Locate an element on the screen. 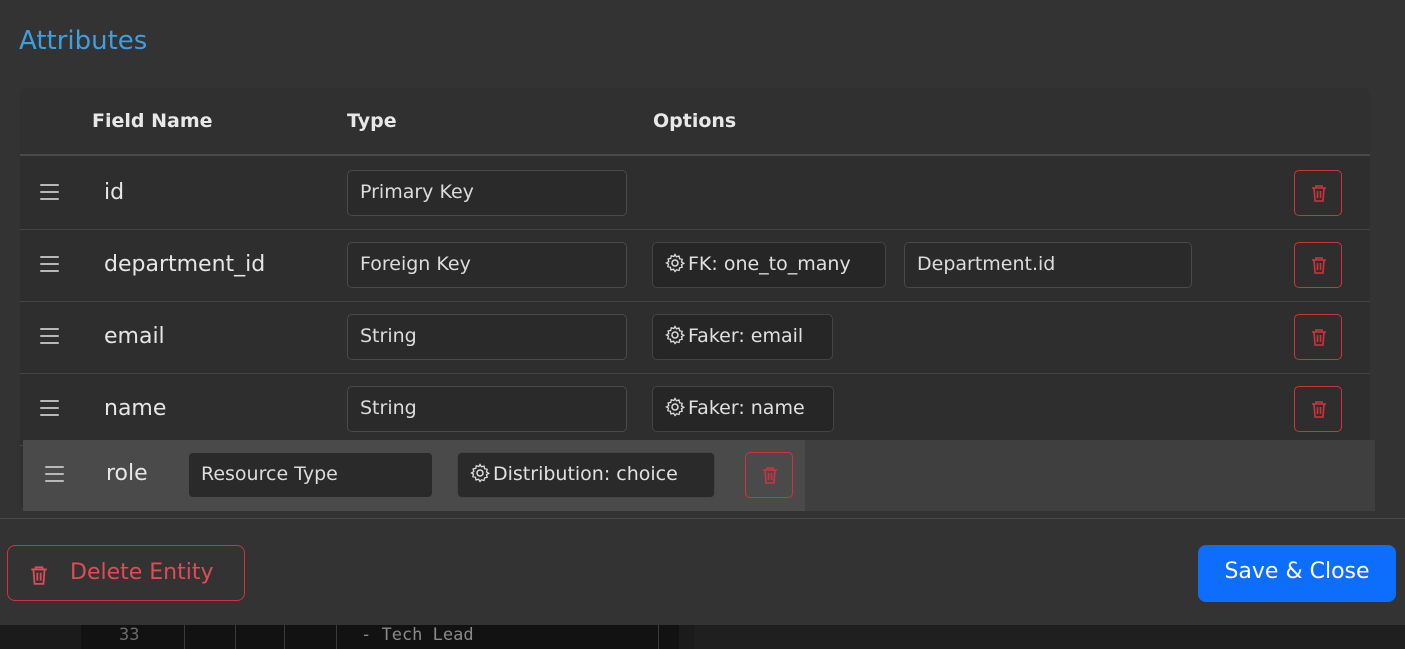 The height and width of the screenshot is (649, 1405). type-select: Primary Key is located at coordinates (487, 193).